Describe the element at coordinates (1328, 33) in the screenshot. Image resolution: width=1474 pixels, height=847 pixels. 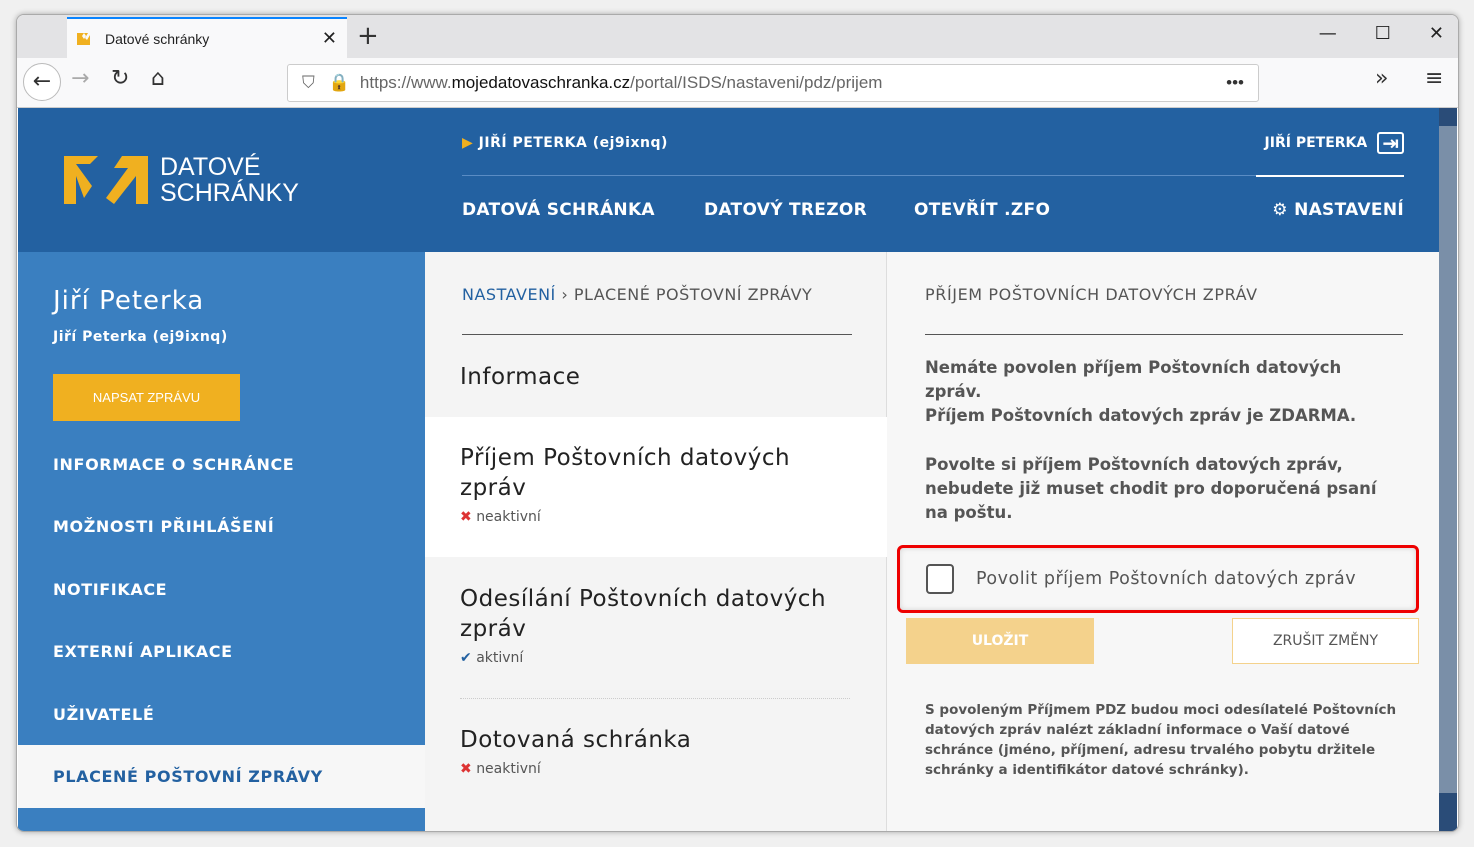
I see `minimize-icon: —` at that location.